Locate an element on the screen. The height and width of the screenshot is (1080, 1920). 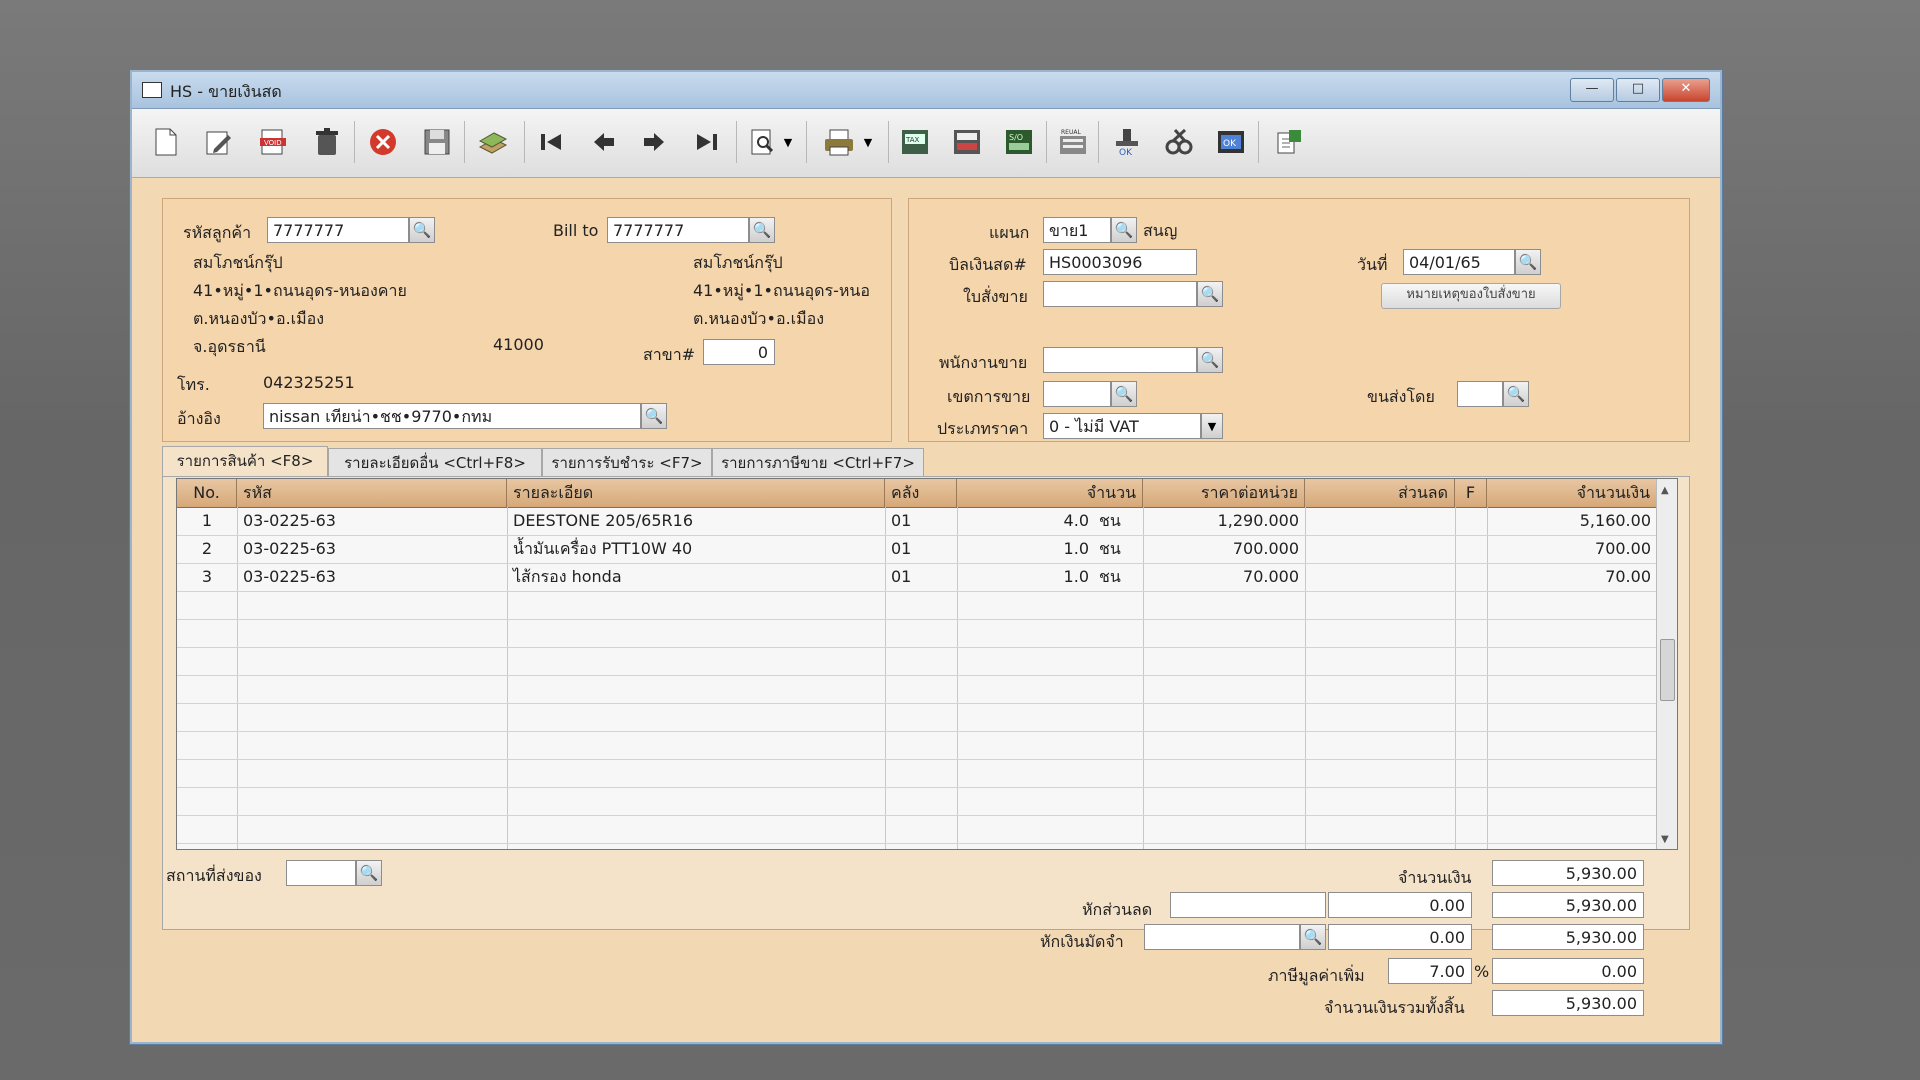
delivery-input is located at coordinates (321, 873).